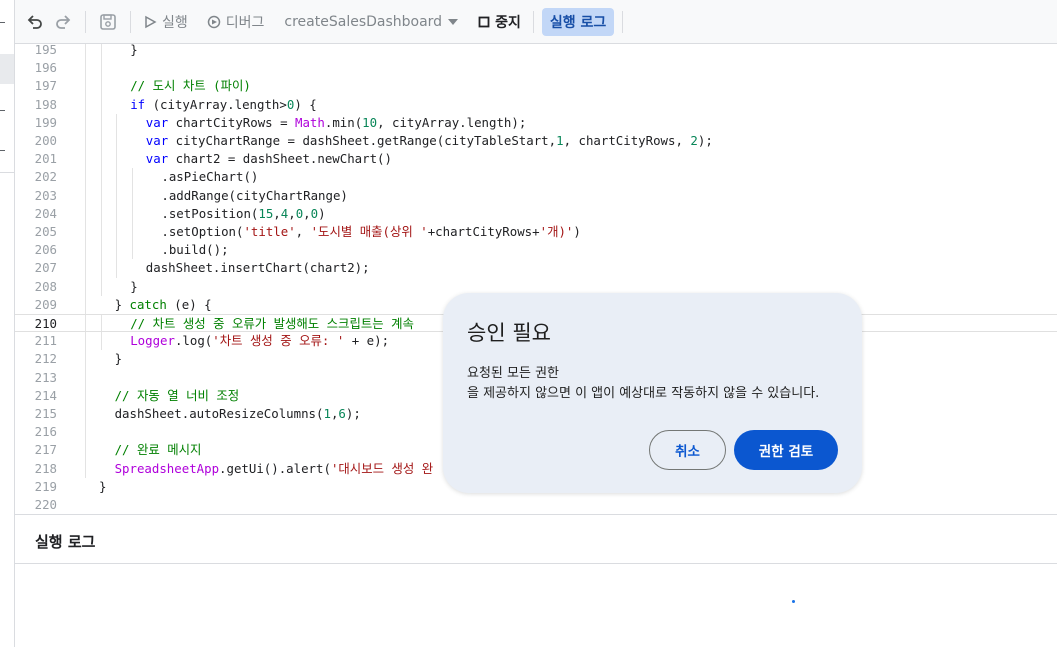 The height and width of the screenshot is (647, 1057). What do you see at coordinates (687, 450) in the screenshot?
I see `cancel-button: 취소` at bounding box center [687, 450].